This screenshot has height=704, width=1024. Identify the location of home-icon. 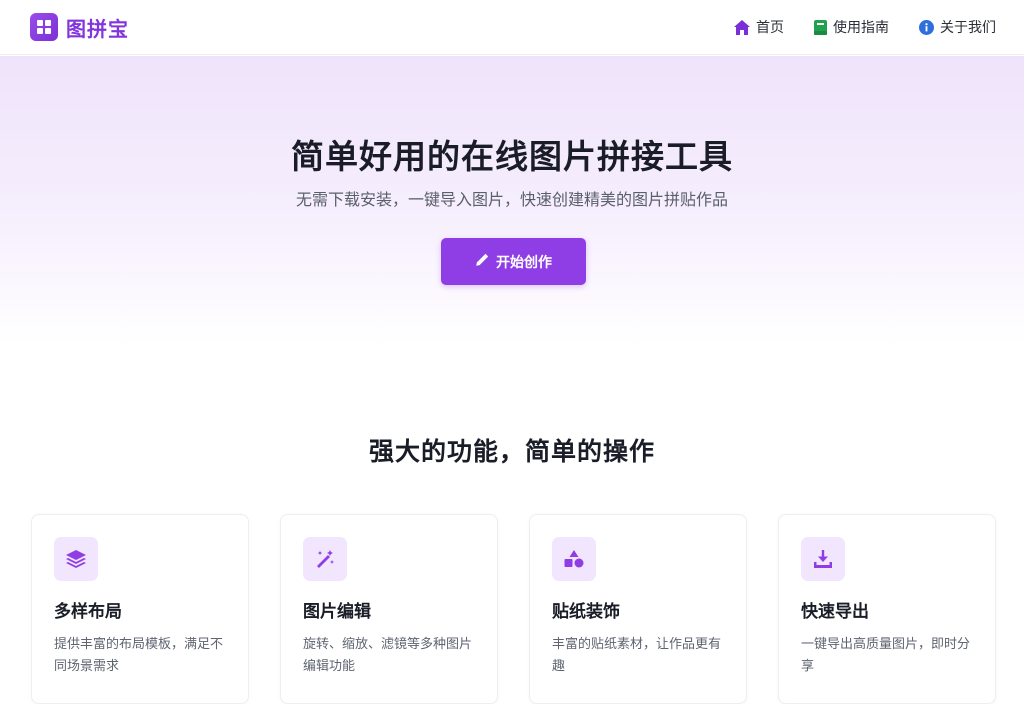
(742, 27).